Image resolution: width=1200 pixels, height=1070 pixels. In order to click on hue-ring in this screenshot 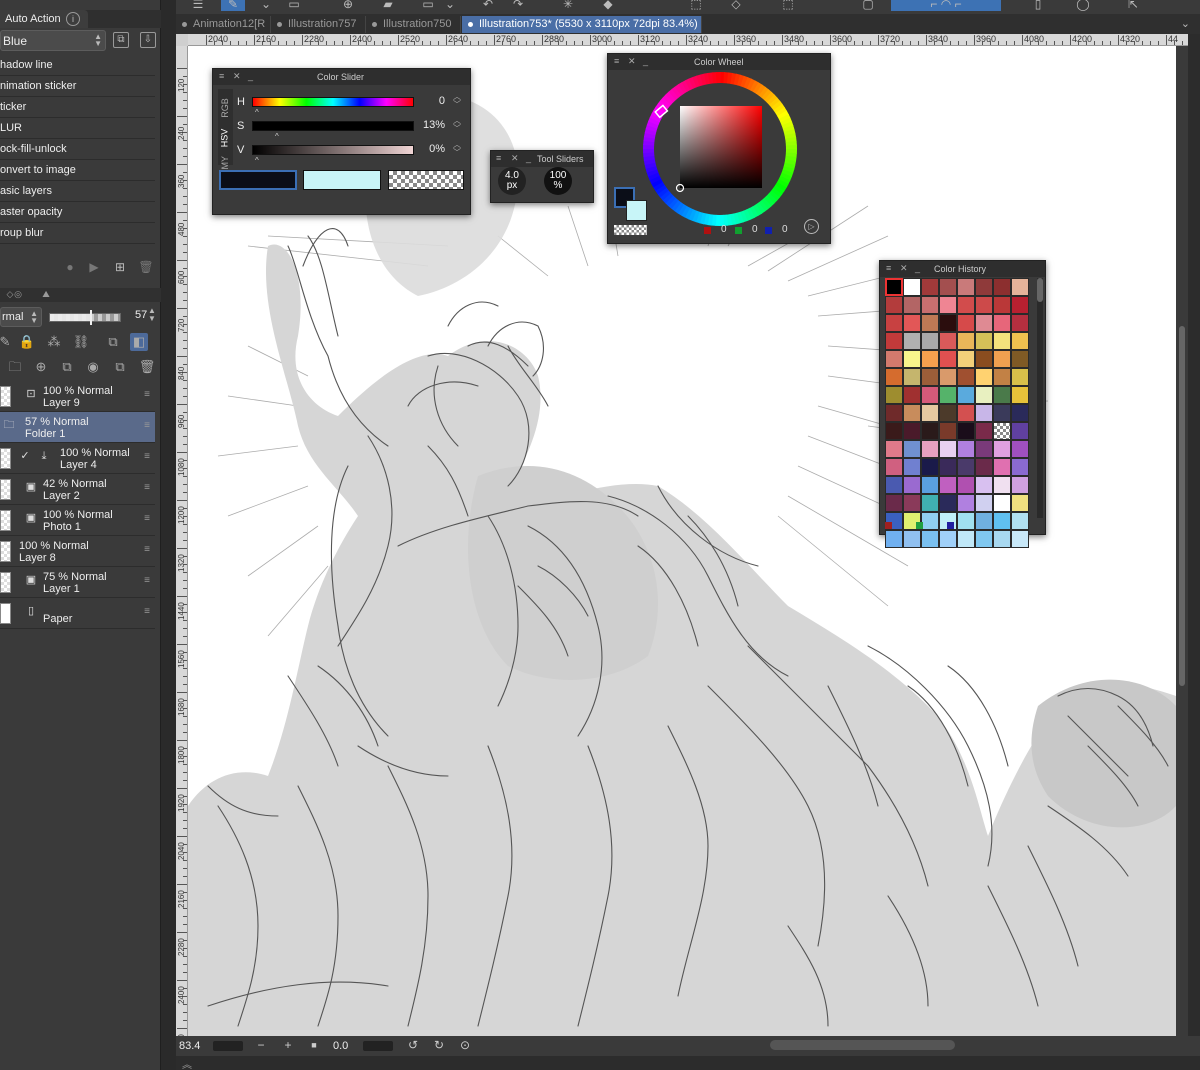, I will do `click(720, 149)`.